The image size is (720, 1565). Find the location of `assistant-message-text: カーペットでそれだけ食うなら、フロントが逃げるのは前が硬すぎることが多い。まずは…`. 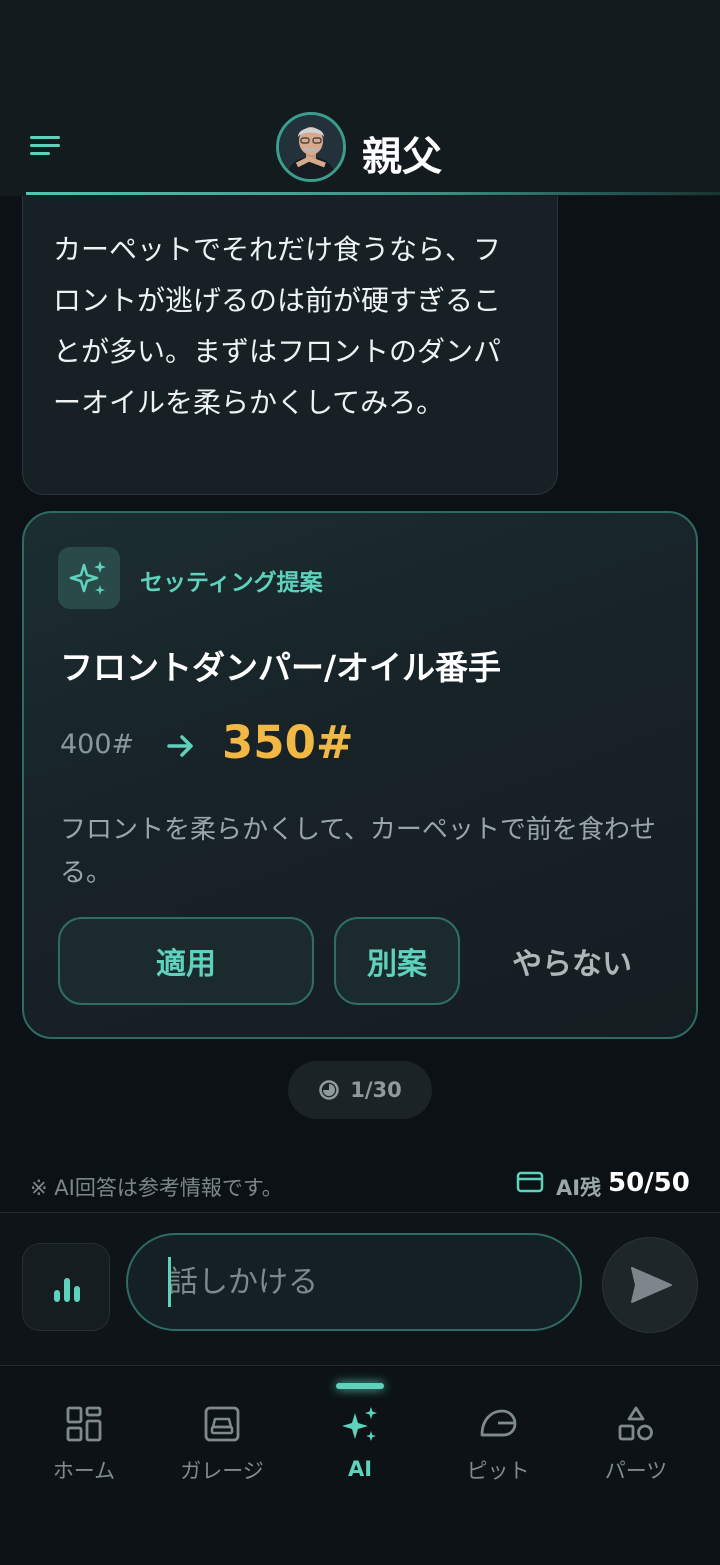

assistant-message-text: カーペットでそれだけ食うなら、フロントが逃げるのは前が硬すぎることが多い。まずは… is located at coordinates (277, 326).